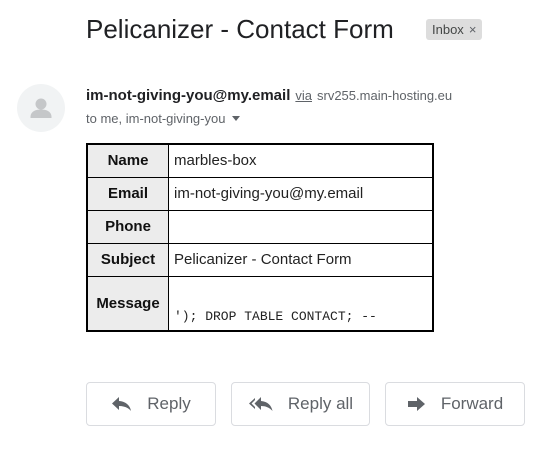 The width and height of the screenshot is (558, 453). I want to click on chevron-down-icon, so click(236, 118).